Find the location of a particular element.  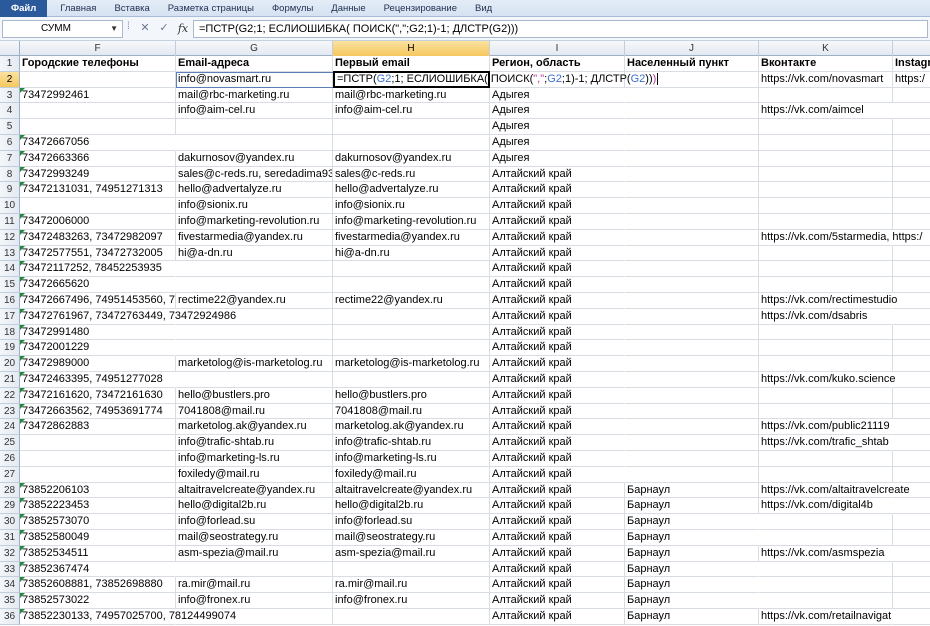

cell: Вконтакте is located at coordinates (826, 64).